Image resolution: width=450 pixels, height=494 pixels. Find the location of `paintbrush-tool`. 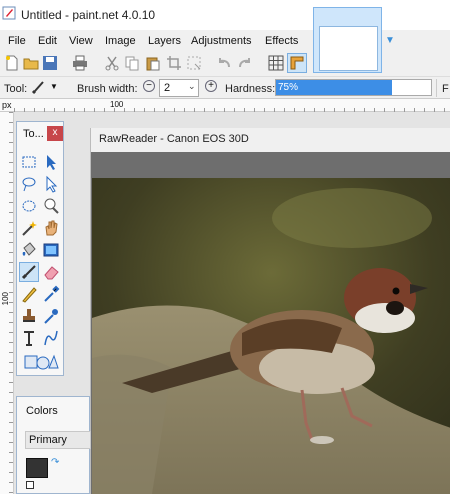

paintbrush-tool is located at coordinates (29, 272).